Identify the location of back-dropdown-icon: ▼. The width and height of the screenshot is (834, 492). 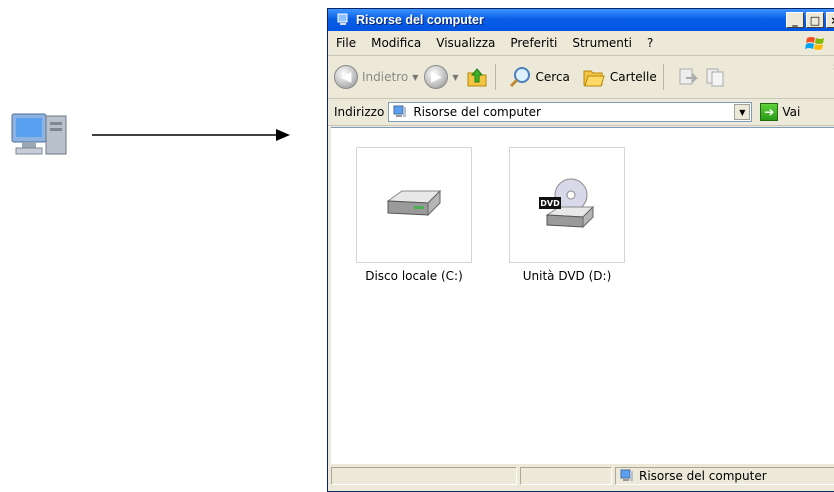
(415, 77).